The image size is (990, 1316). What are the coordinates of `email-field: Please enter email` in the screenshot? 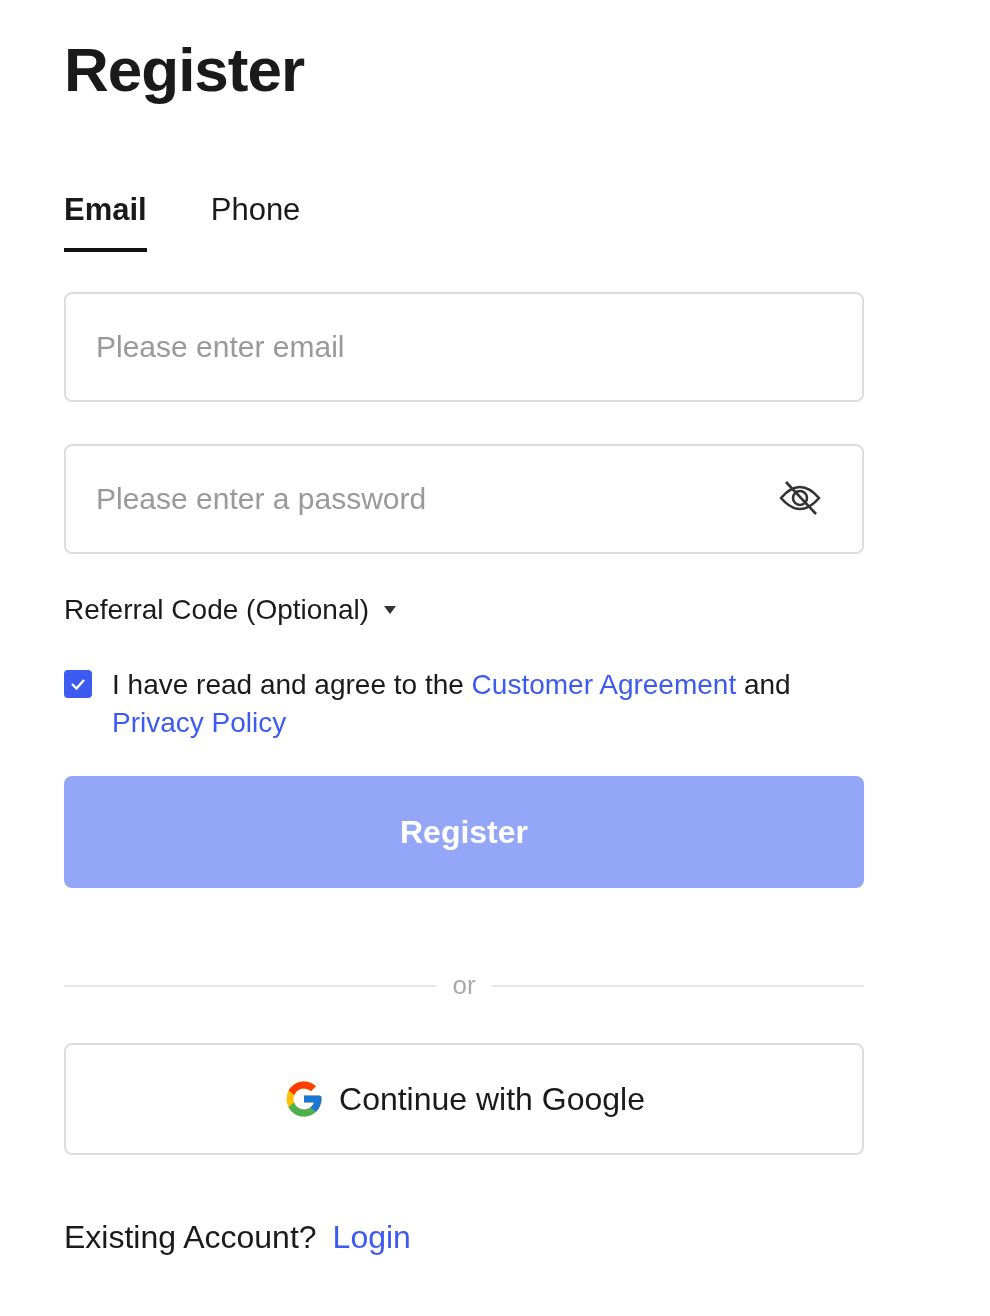 It's located at (464, 347).